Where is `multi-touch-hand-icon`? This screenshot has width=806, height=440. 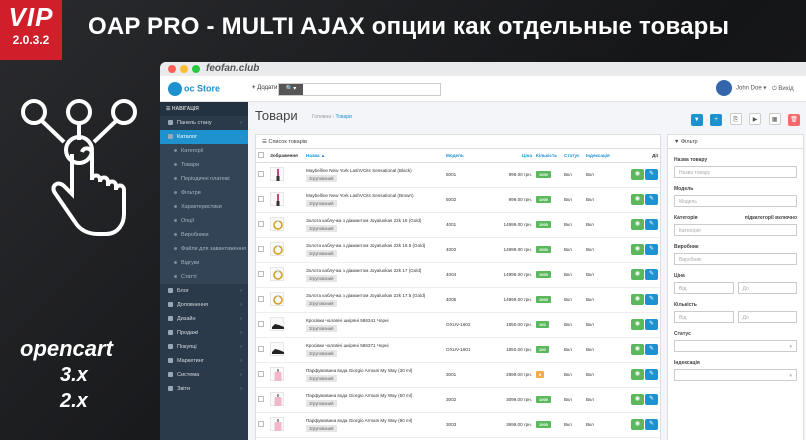 multi-touch-hand-icon is located at coordinates (79, 167).